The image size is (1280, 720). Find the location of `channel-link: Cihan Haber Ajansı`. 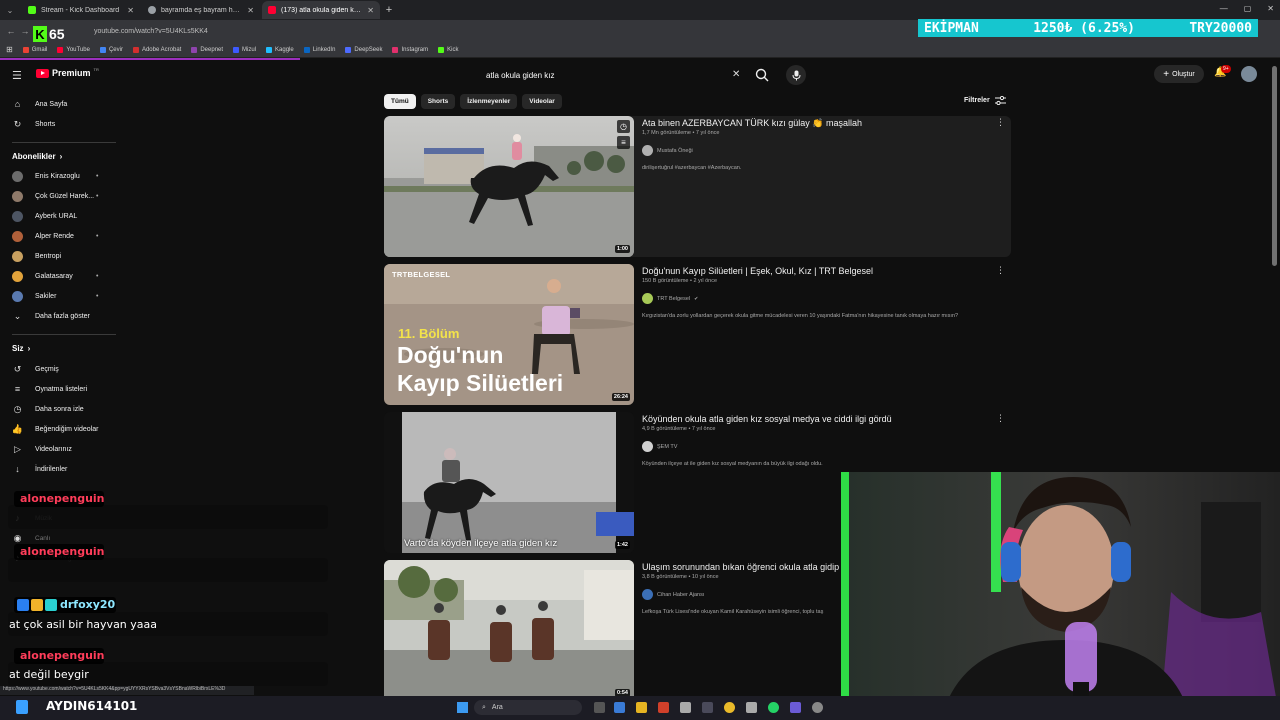

channel-link: Cihan Haber Ajansı is located at coordinates (673, 594).